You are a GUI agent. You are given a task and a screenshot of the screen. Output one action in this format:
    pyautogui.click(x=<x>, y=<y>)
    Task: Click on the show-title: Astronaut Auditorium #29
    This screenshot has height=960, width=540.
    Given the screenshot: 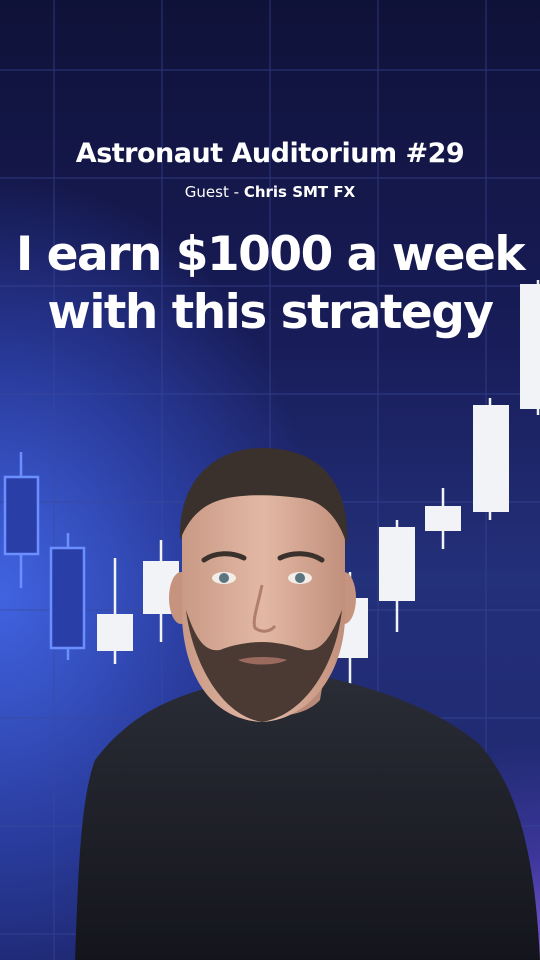 What is the action you would take?
    pyautogui.click(x=270, y=153)
    